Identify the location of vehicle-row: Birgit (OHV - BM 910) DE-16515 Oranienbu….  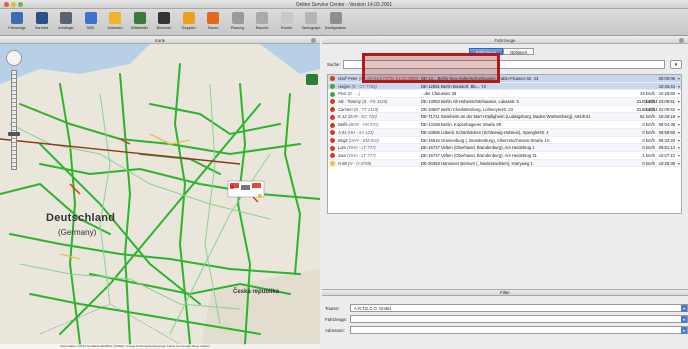
(504, 141).